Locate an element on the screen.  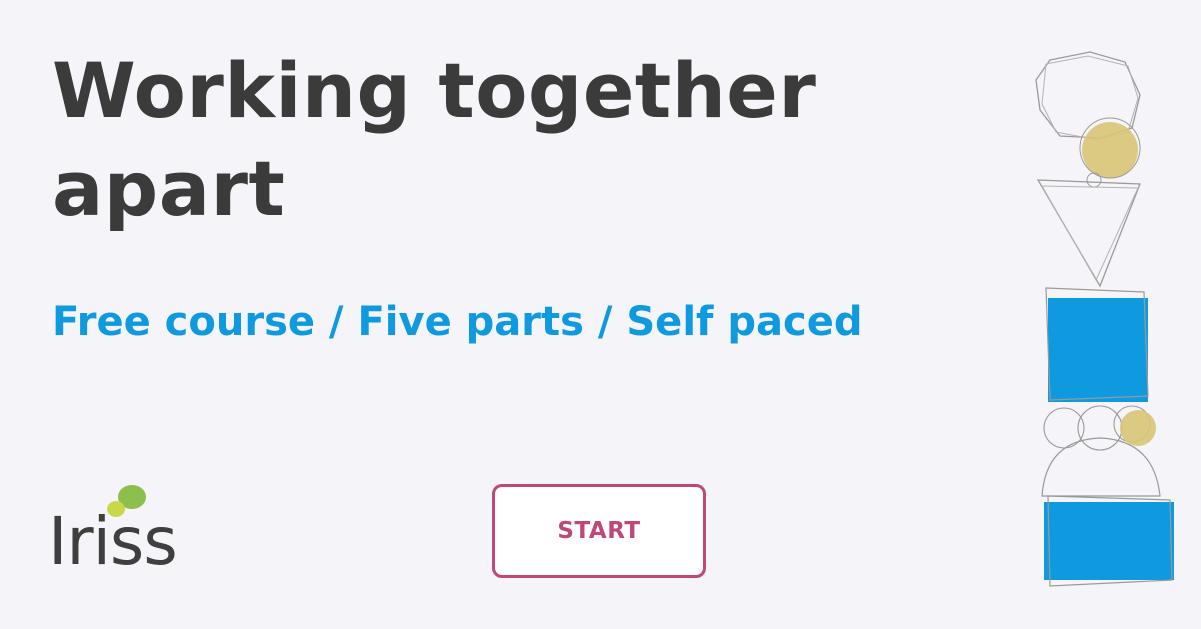
logo-wordmark: Iriss is located at coordinates (113, 541).